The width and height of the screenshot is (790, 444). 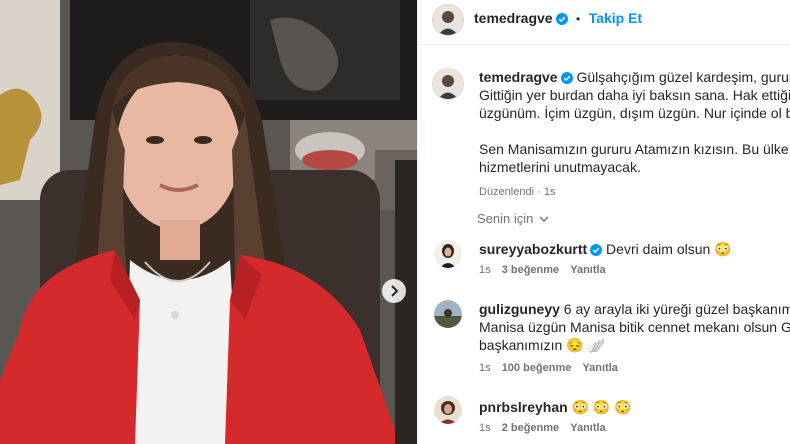 What do you see at coordinates (601, 407) in the screenshot?
I see `comment-text: 😳 😳 😳` at bounding box center [601, 407].